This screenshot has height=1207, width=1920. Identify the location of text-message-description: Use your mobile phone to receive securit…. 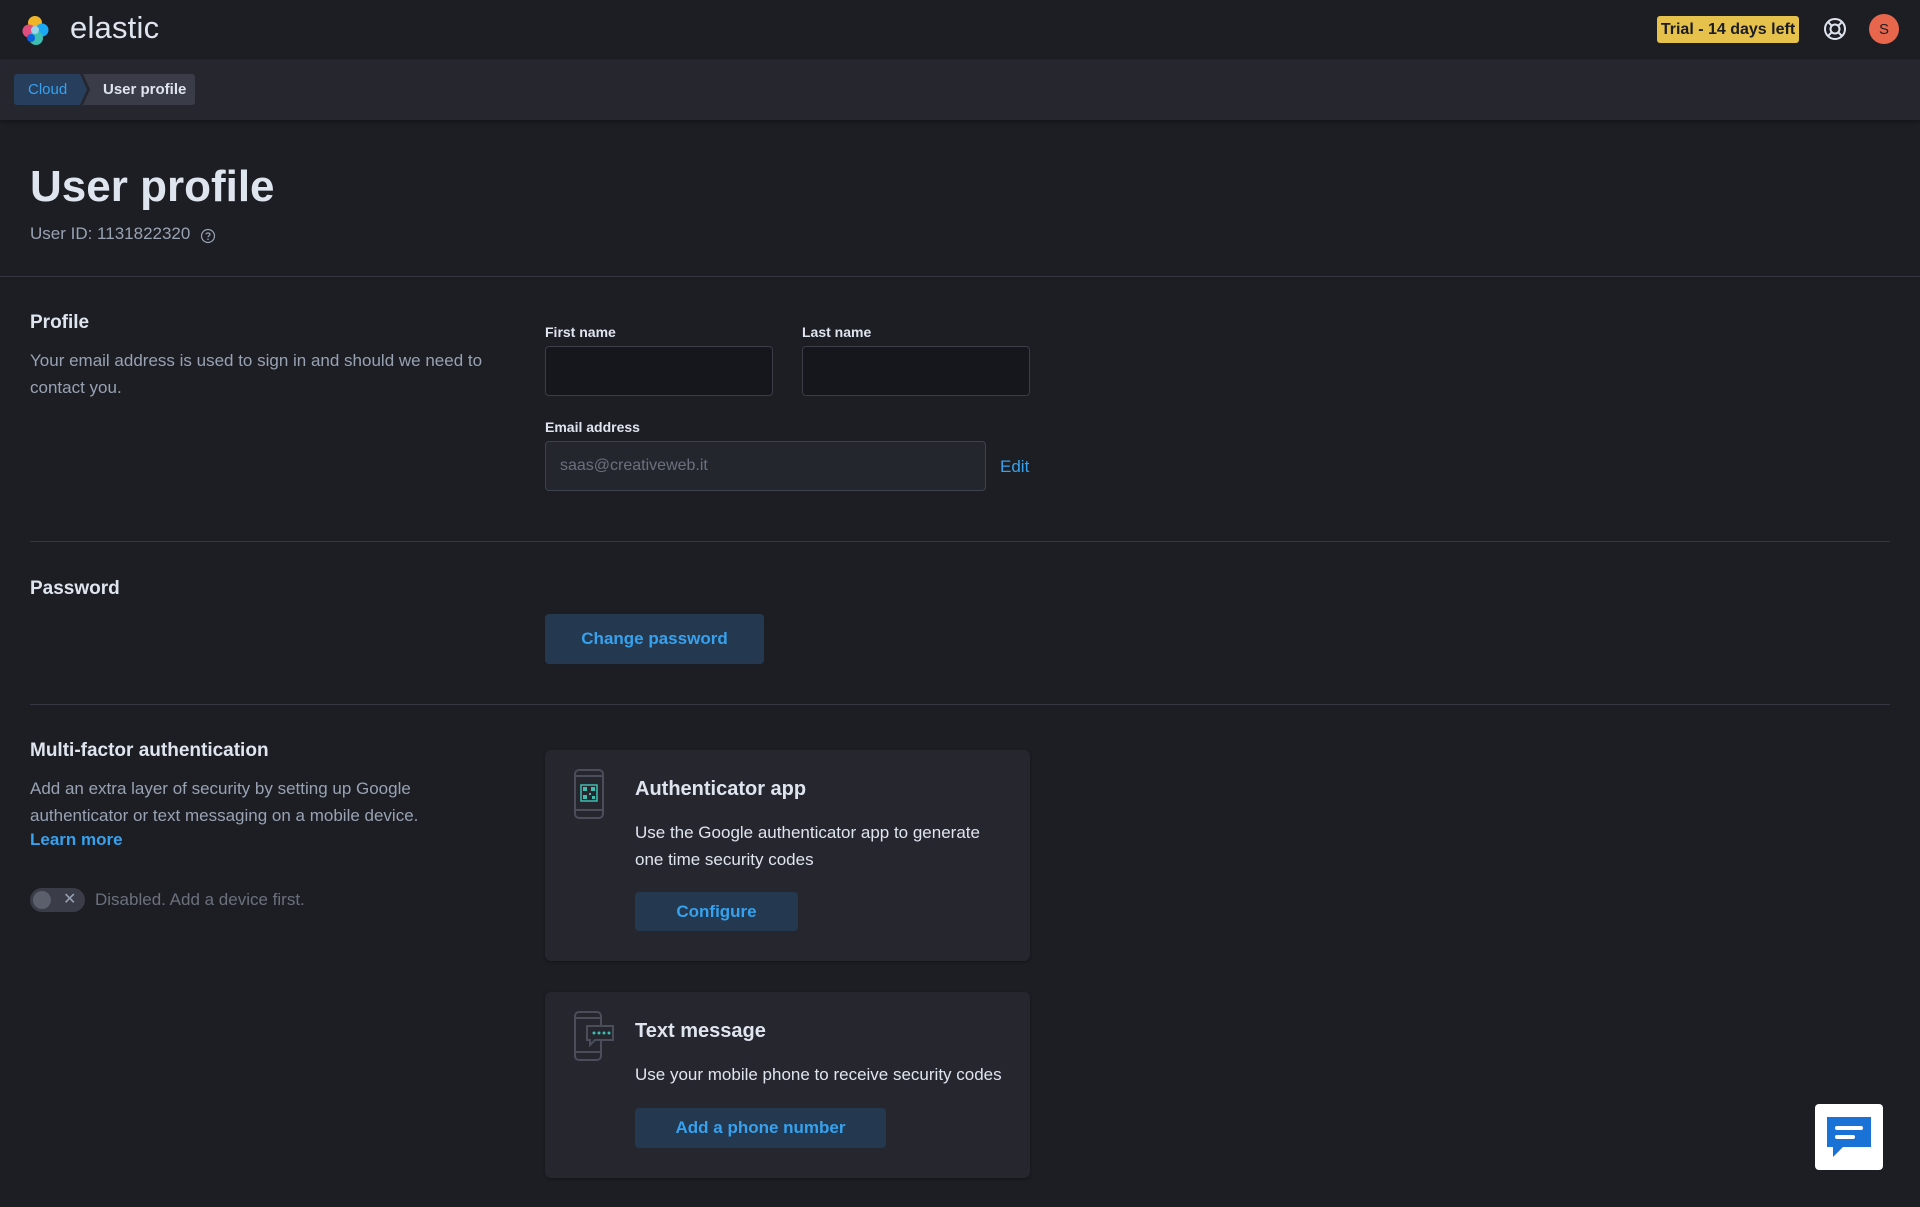
(818, 1074).